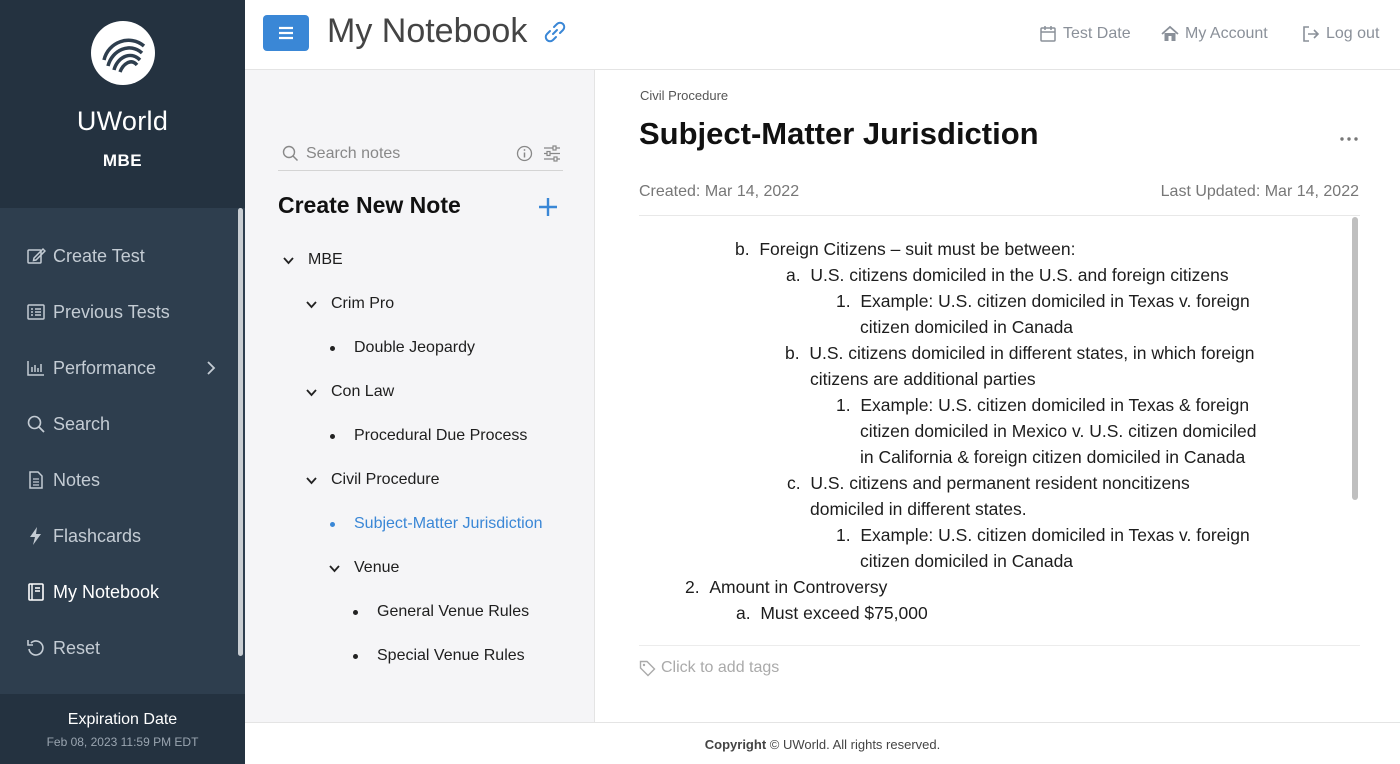  What do you see at coordinates (709, 668) in the screenshot?
I see `add-tags-field: Click to add tags` at bounding box center [709, 668].